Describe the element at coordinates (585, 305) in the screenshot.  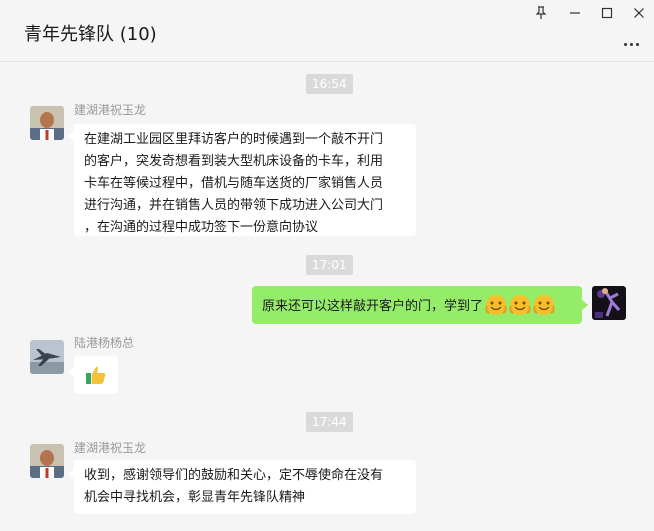
I see `bubble-tail` at that location.